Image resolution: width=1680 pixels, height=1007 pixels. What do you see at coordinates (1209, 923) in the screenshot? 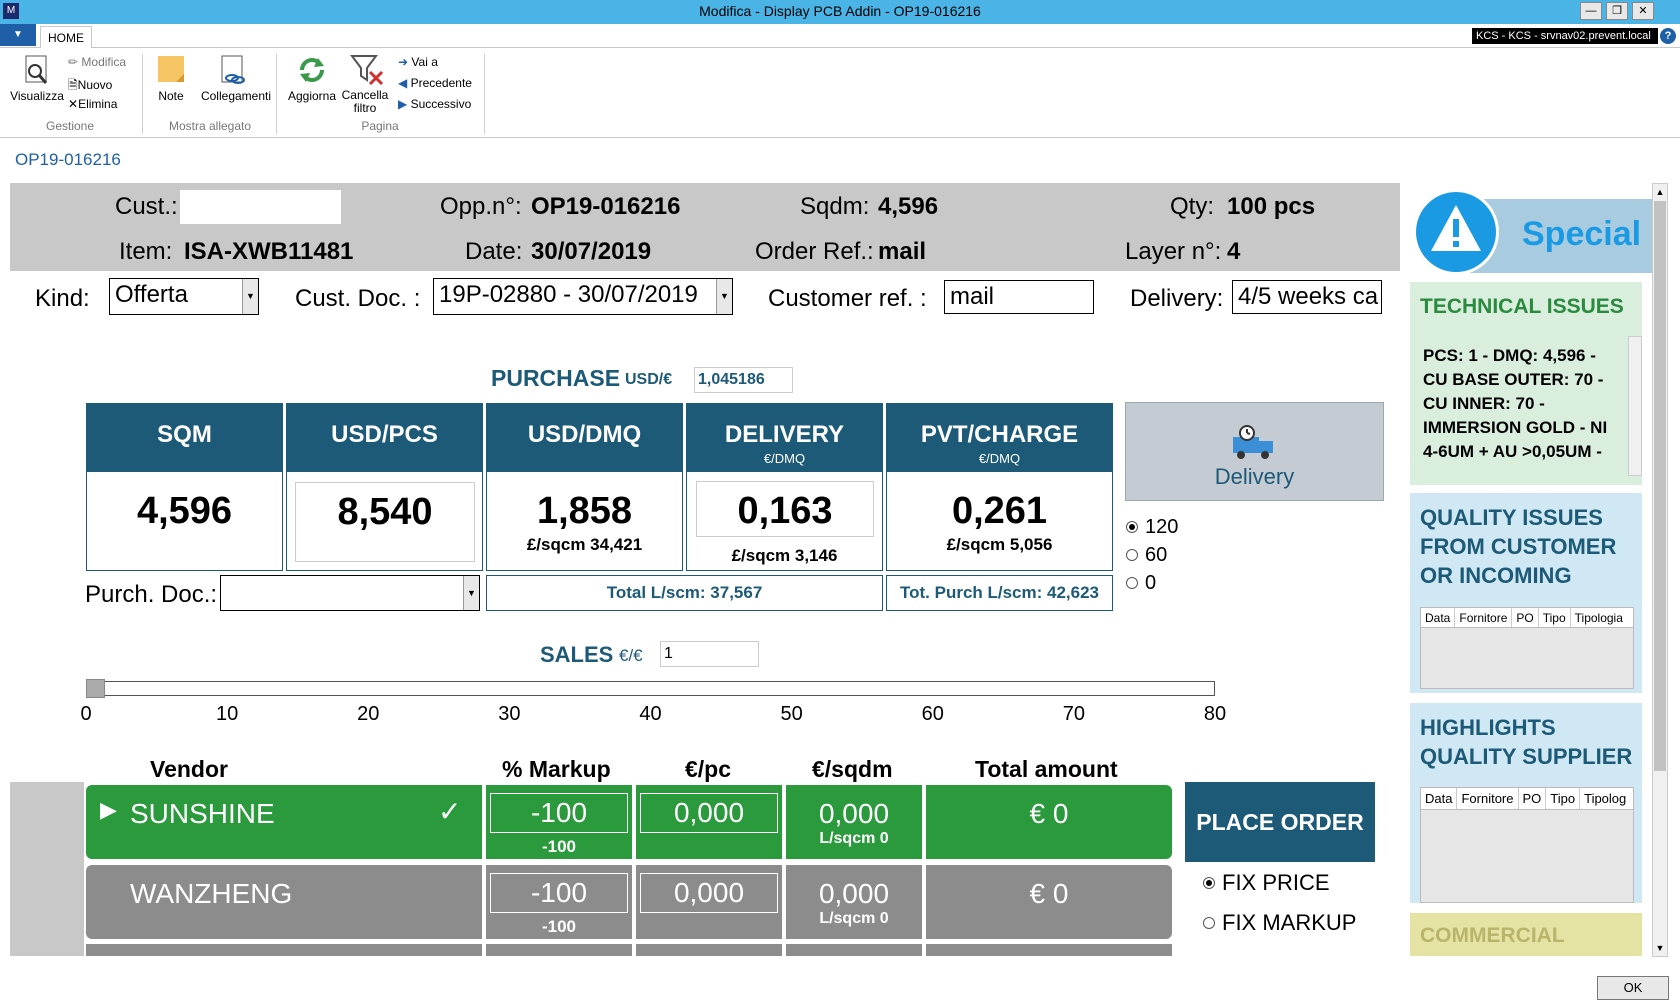
I see `fix-markup-radio` at bounding box center [1209, 923].